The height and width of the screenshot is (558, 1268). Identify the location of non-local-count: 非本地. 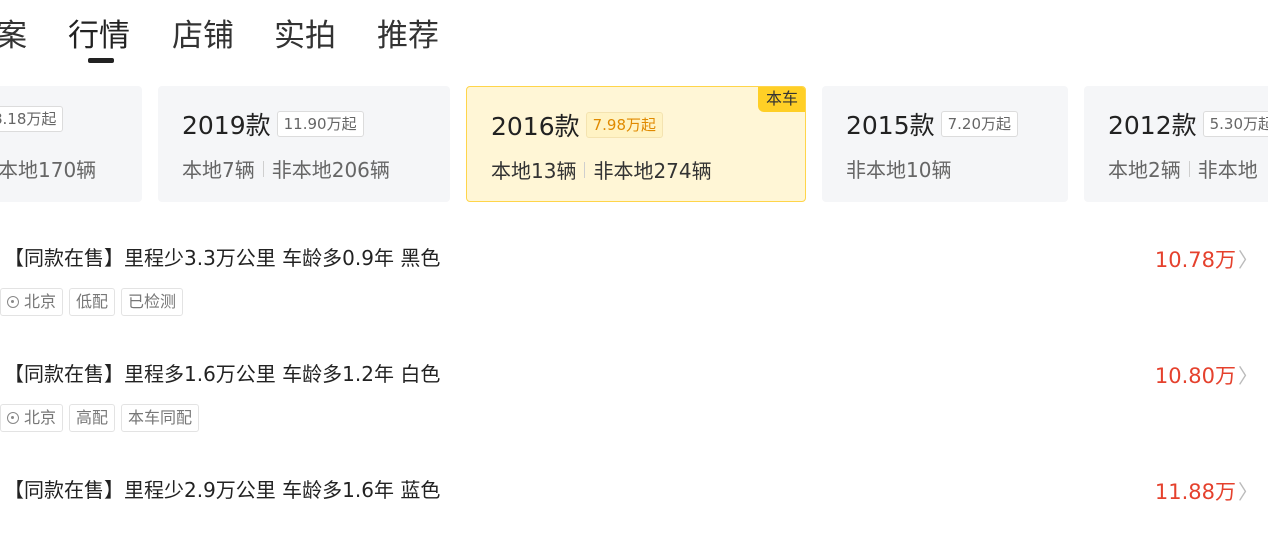
(1227, 170).